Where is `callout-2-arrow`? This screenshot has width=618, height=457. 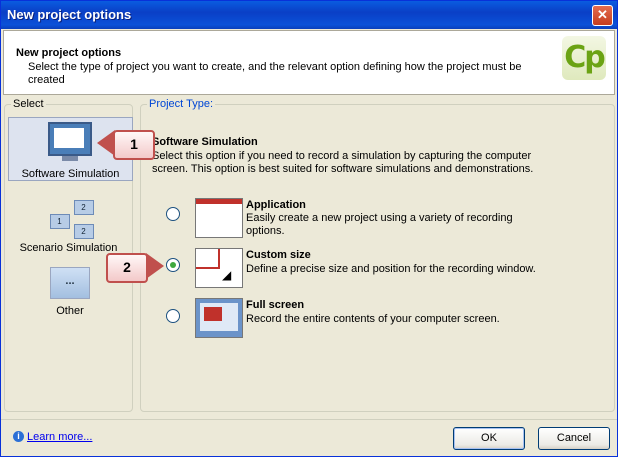 callout-2-arrow is located at coordinates (155, 266).